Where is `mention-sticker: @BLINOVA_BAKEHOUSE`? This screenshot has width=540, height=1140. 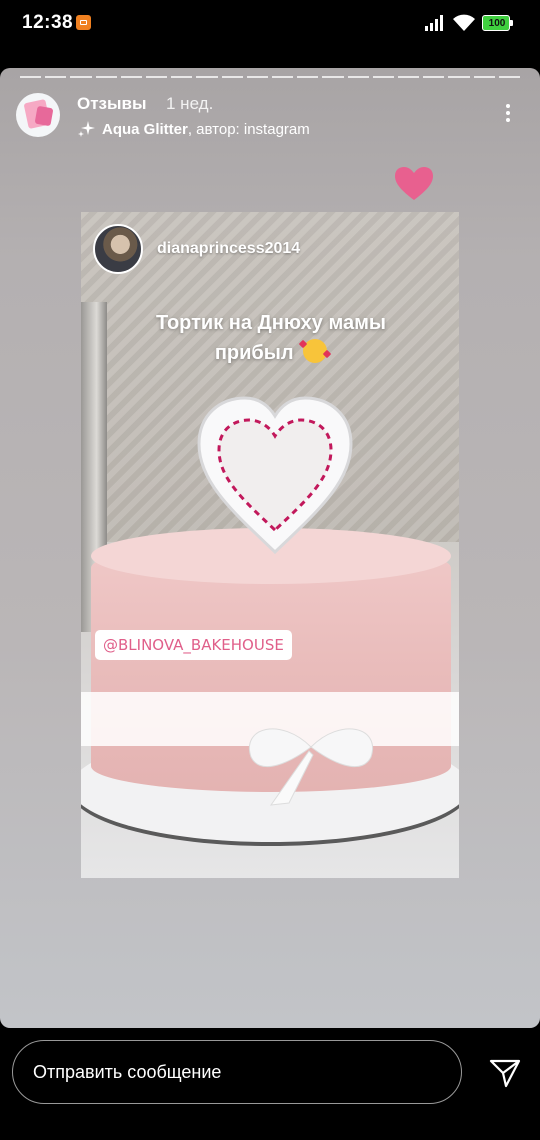 mention-sticker: @BLINOVA_BAKEHOUSE is located at coordinates (193, 645).